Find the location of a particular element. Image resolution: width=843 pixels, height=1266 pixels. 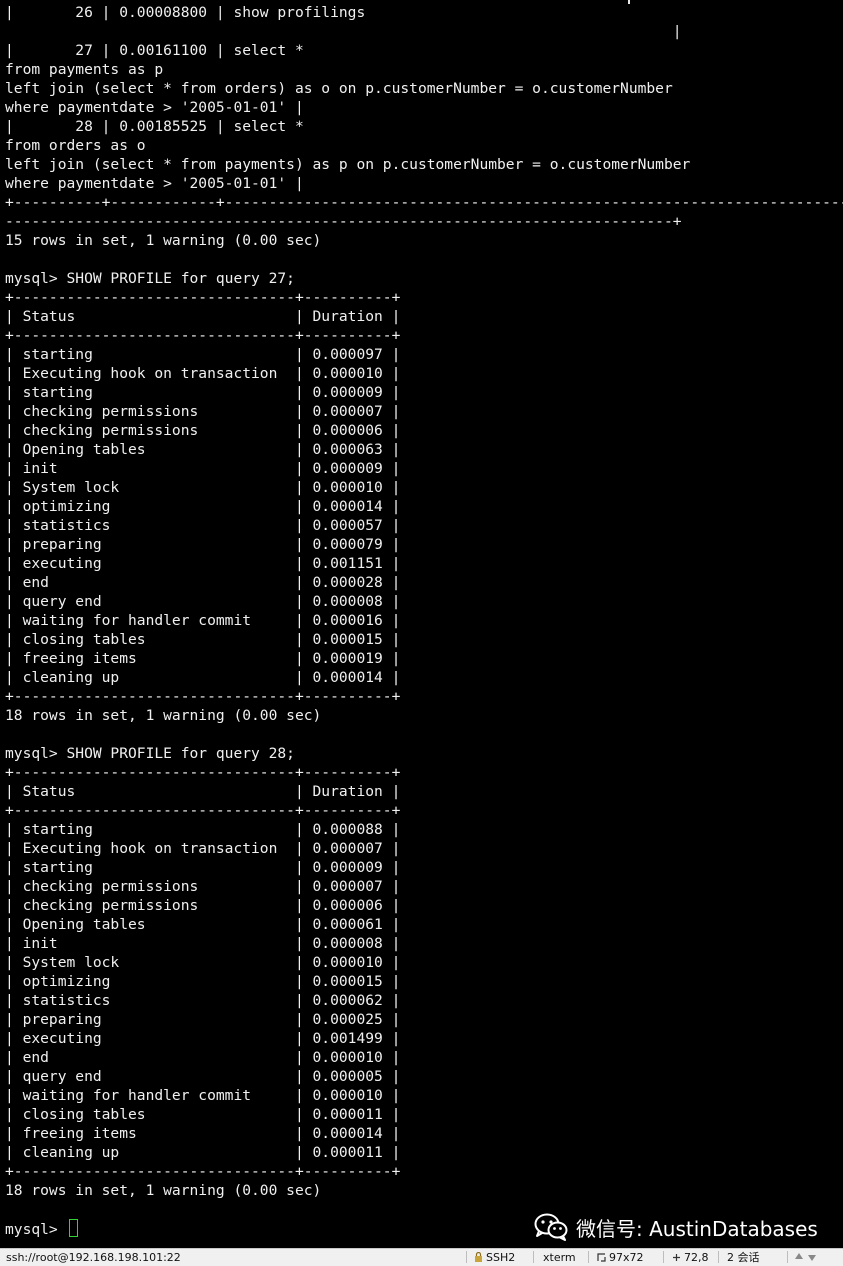

prompt-line: mysql> is located at coordinates (41, 1228).